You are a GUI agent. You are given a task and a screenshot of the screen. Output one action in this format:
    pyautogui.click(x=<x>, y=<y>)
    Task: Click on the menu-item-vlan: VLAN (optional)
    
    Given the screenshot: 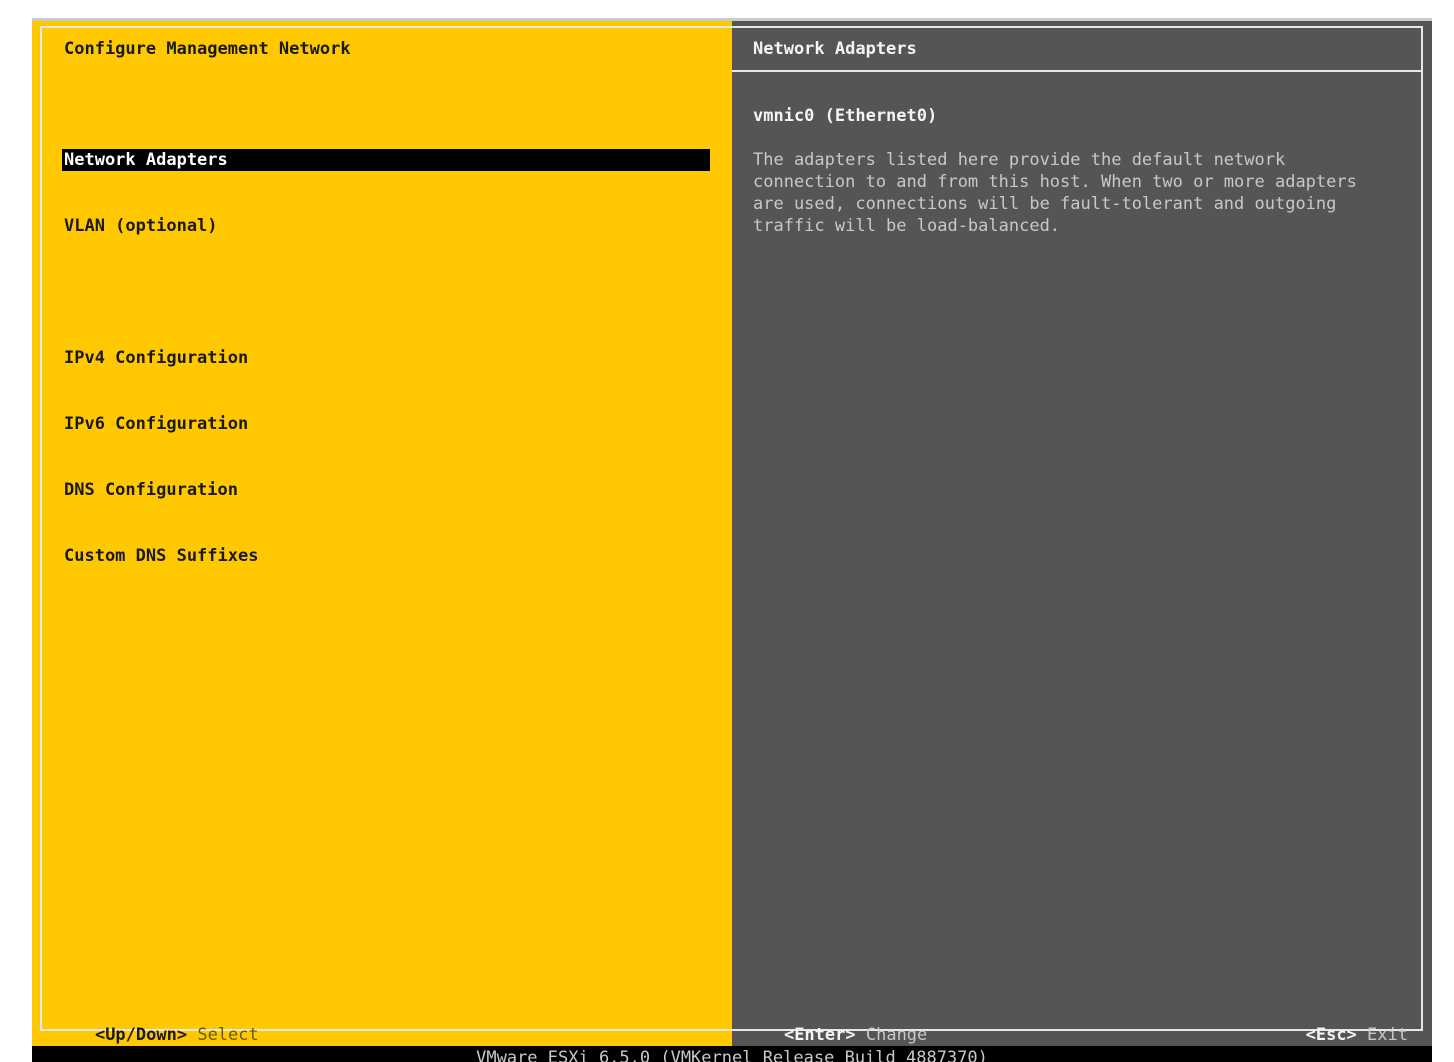 What is the action you would take?
    pyautogui.click(x=386, y=226)
    